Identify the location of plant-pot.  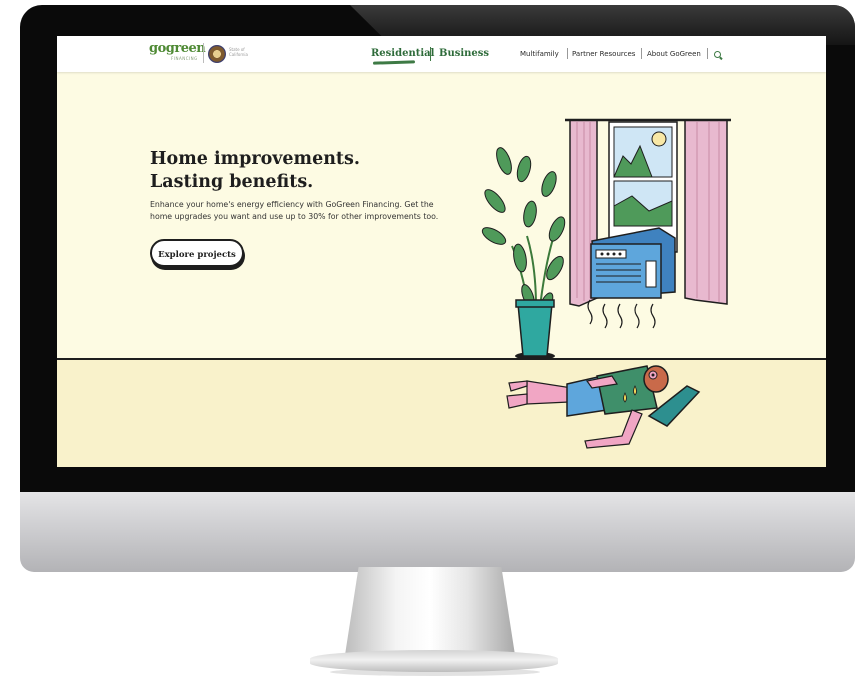
(535, 330).